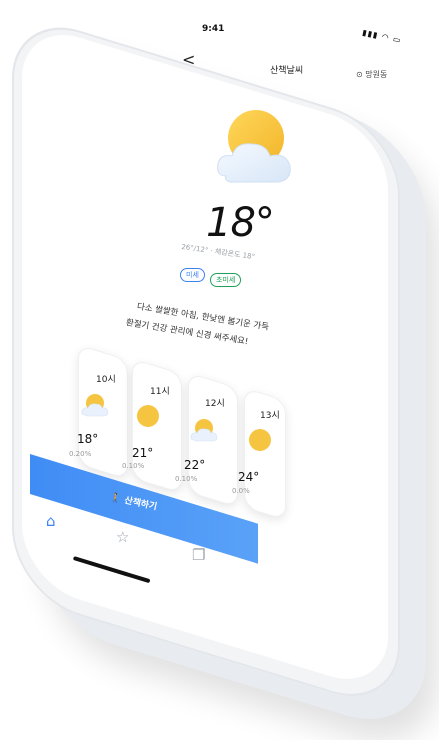 This screenshot has height=740, width=439. I want to click on nav-records: ❐, so click(198, 555).